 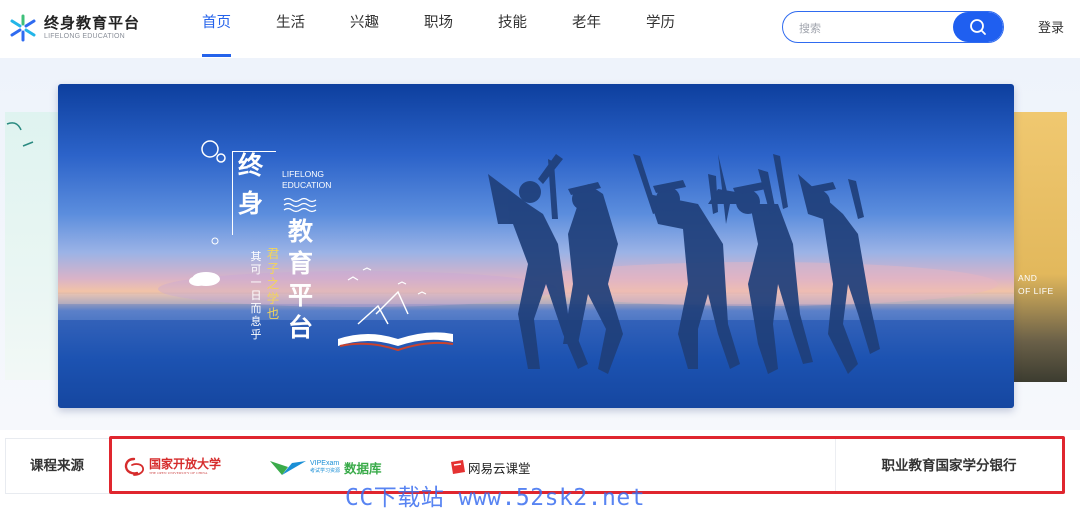 I want to click on logo: 终身教育平台 LIFELONG EDUCATION, so click(x=78, y=28).